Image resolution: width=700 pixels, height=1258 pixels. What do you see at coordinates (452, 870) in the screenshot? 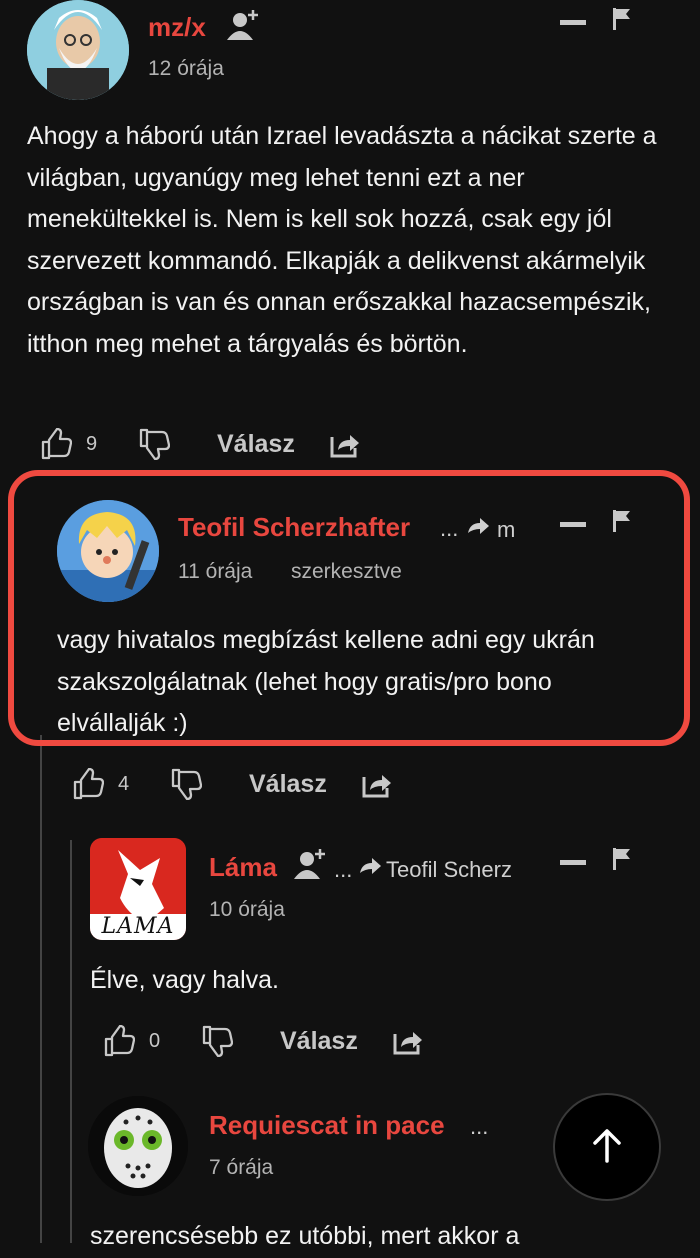
I see `mention-user: Teofil Scherz` at bounding box center [452, 870].